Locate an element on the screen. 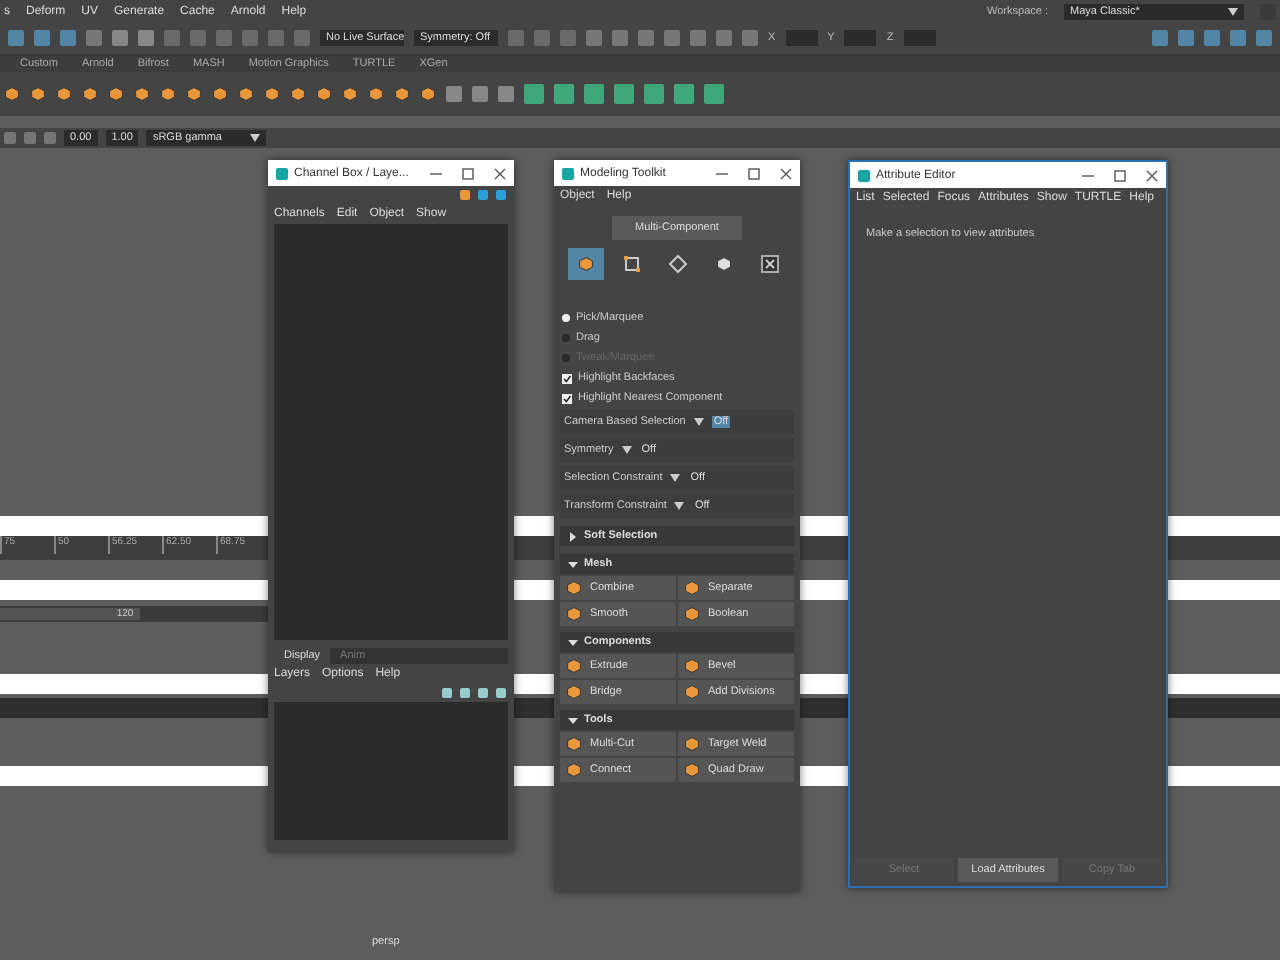 This screenshot has width=1280, height=960. mode-button is located at coordinates (585, 264).